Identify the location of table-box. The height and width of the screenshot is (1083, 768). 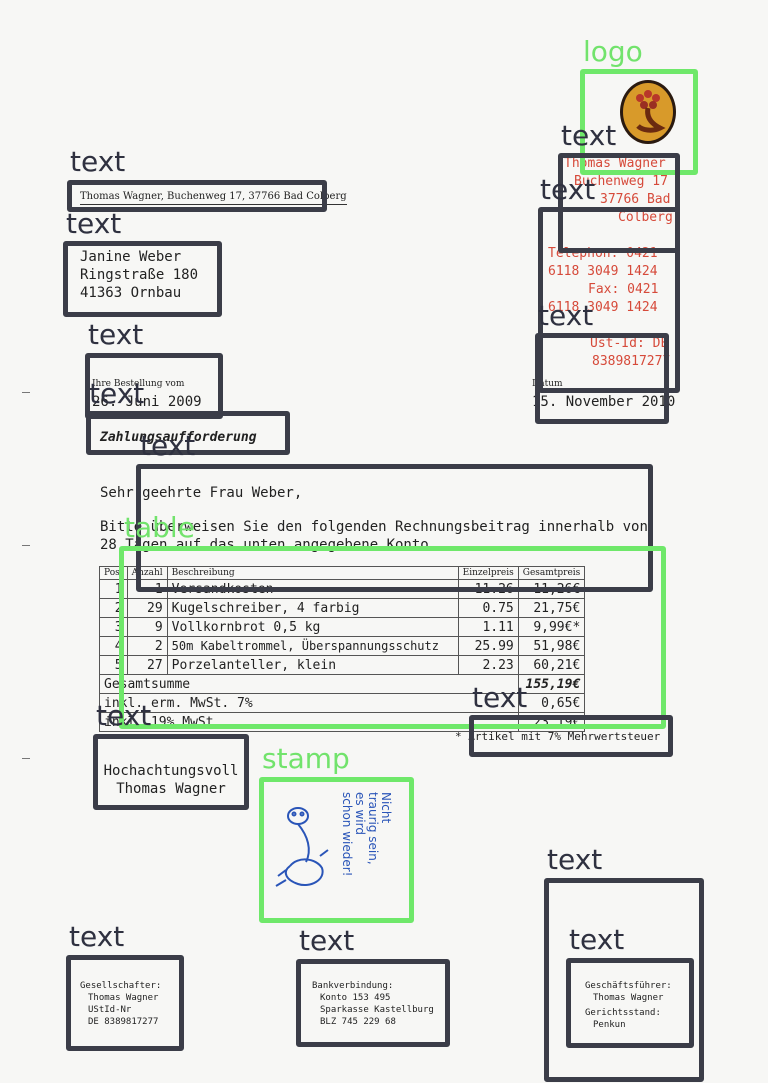
(392, 637).